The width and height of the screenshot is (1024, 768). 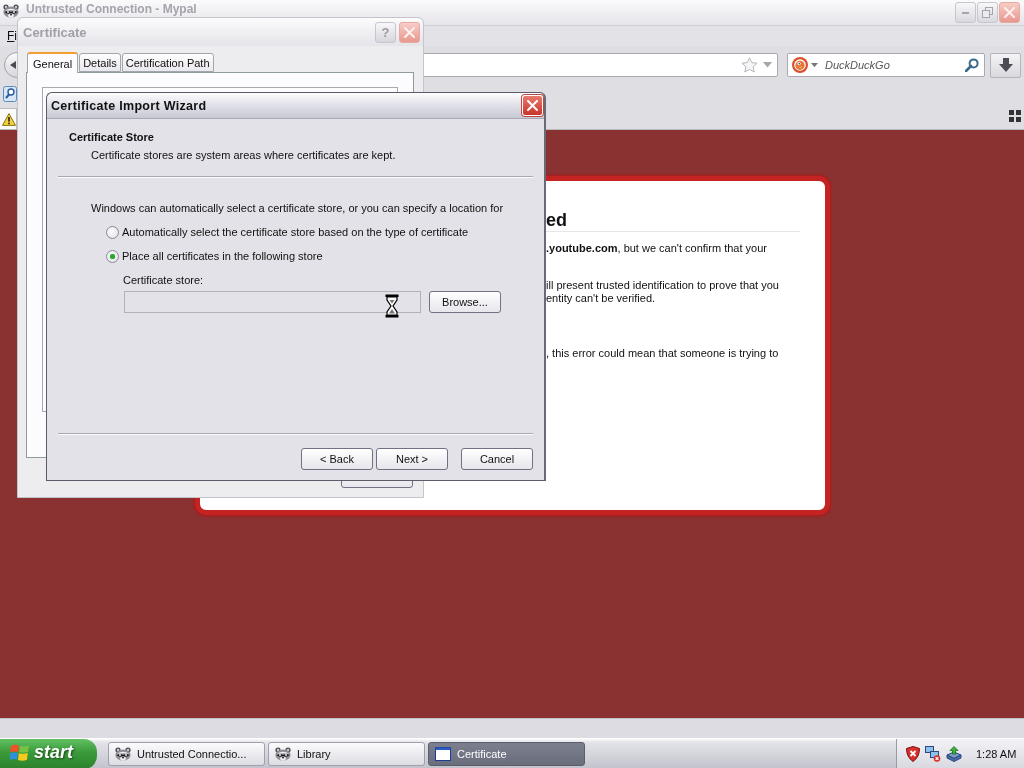 What do you see at coordinates (55, 32) in the screenshot?
I see `dialog-title: Certificate` at bounding box center [55, 32].